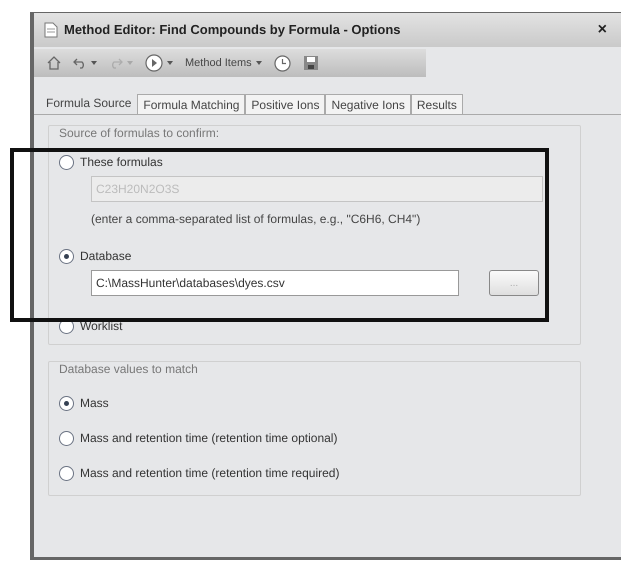 Image resolution: width=621 pixels, height=565 pixels. I want to click on undo-icon, so click(80, 63).